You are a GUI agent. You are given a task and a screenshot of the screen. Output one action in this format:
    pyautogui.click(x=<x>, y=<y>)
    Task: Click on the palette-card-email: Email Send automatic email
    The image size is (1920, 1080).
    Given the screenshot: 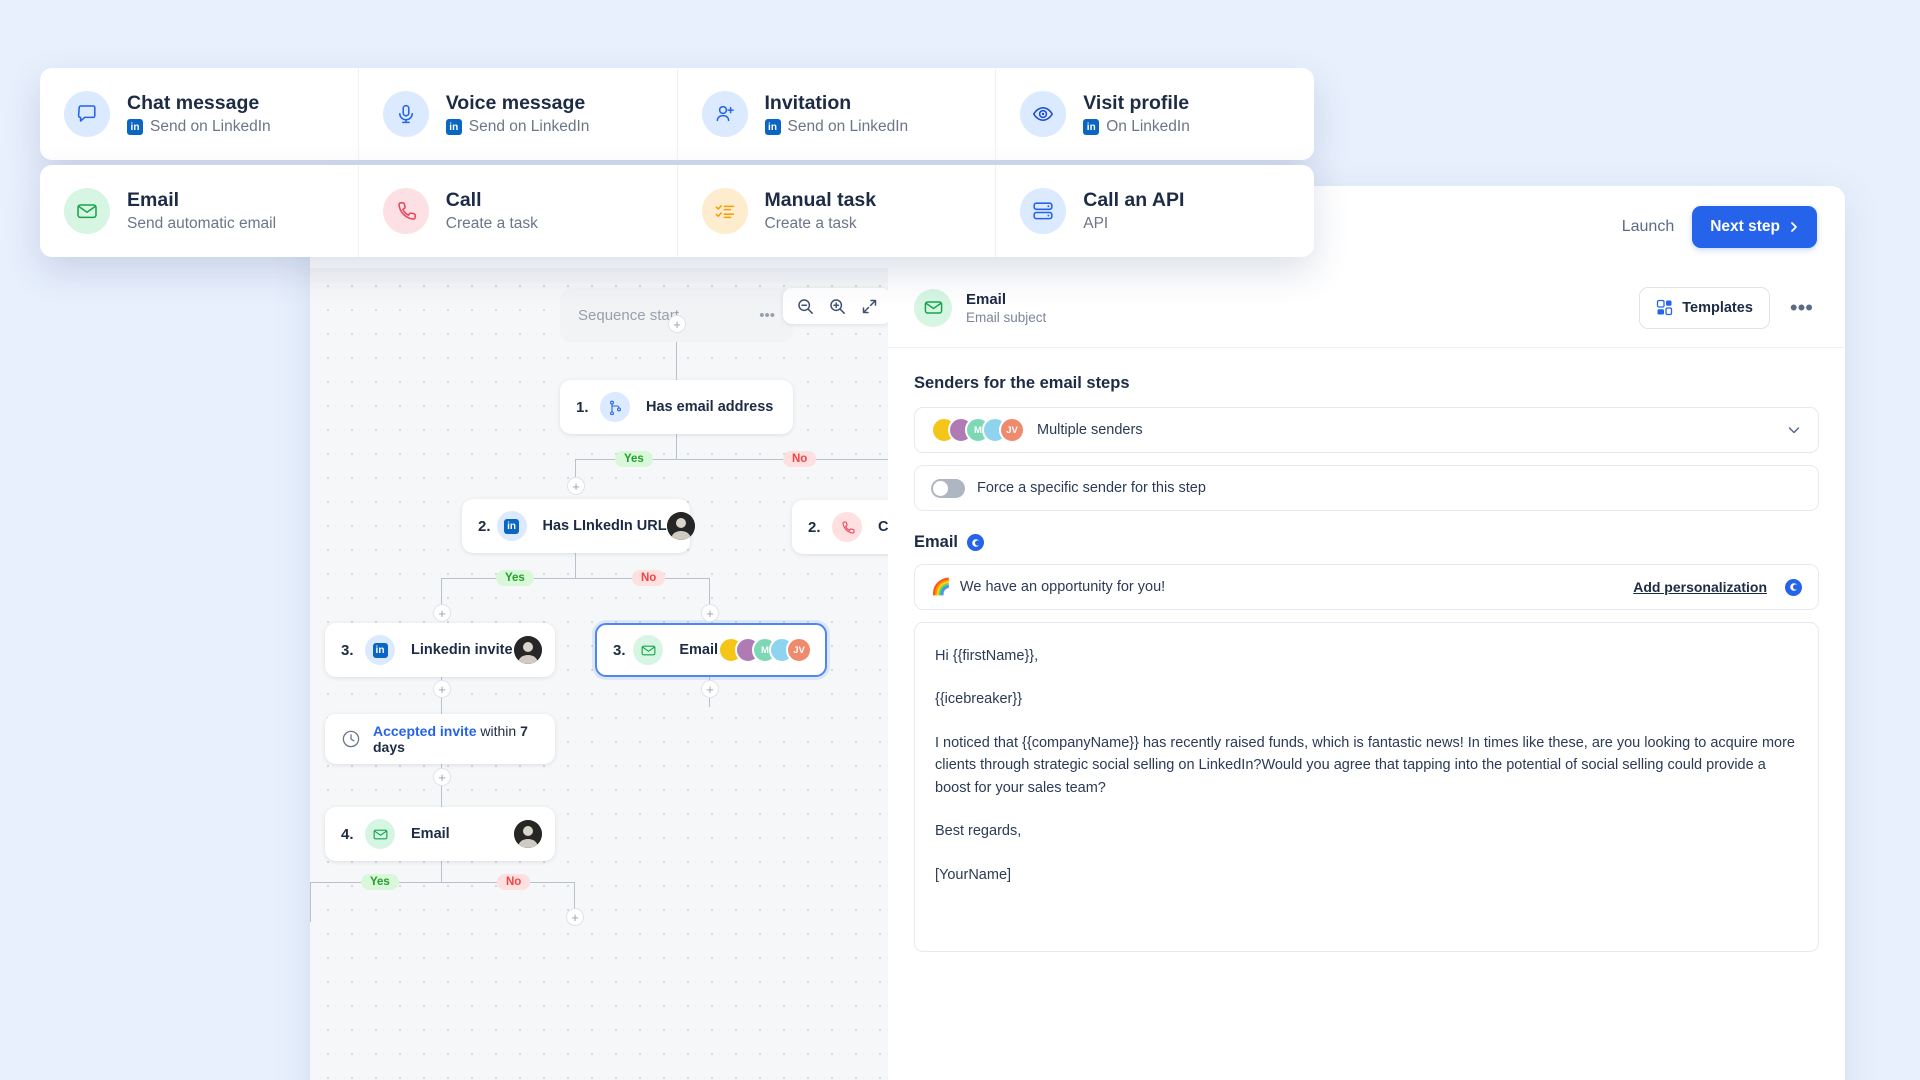 What is the action you would take?
    pyautogui.click(x=199, y=211)
    